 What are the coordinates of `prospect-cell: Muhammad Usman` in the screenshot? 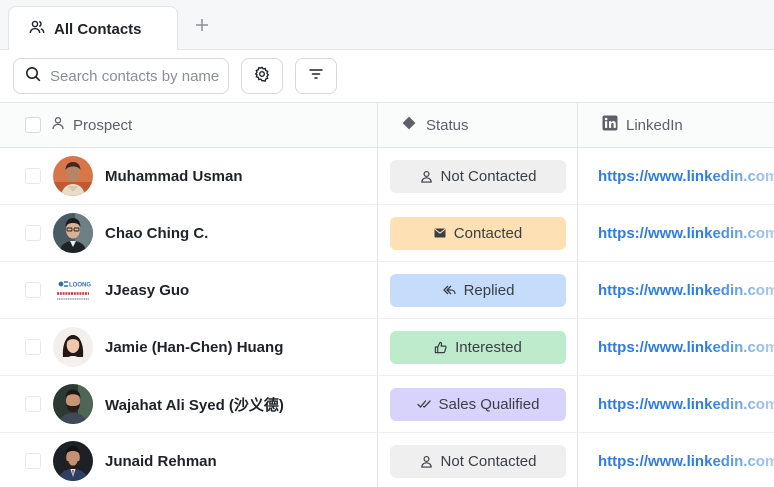 It's located at (189, 176).